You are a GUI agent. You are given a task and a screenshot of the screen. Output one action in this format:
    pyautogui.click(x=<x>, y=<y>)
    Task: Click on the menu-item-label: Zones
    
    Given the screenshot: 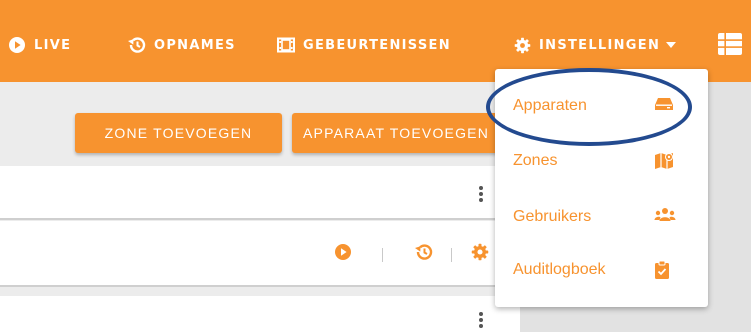 What is the action you would take?
    pyautogui.click(x=535, y=160)
    